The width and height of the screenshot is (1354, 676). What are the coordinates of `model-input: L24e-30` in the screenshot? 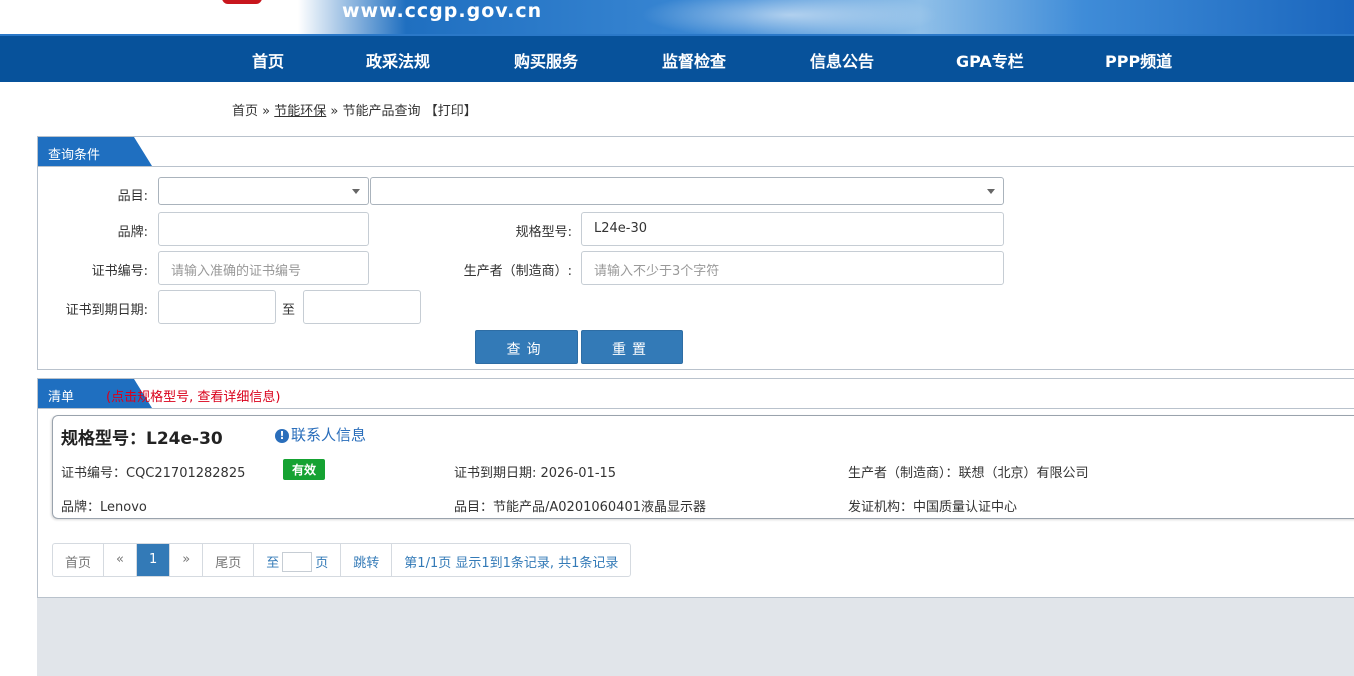 It's located at (792, 229).